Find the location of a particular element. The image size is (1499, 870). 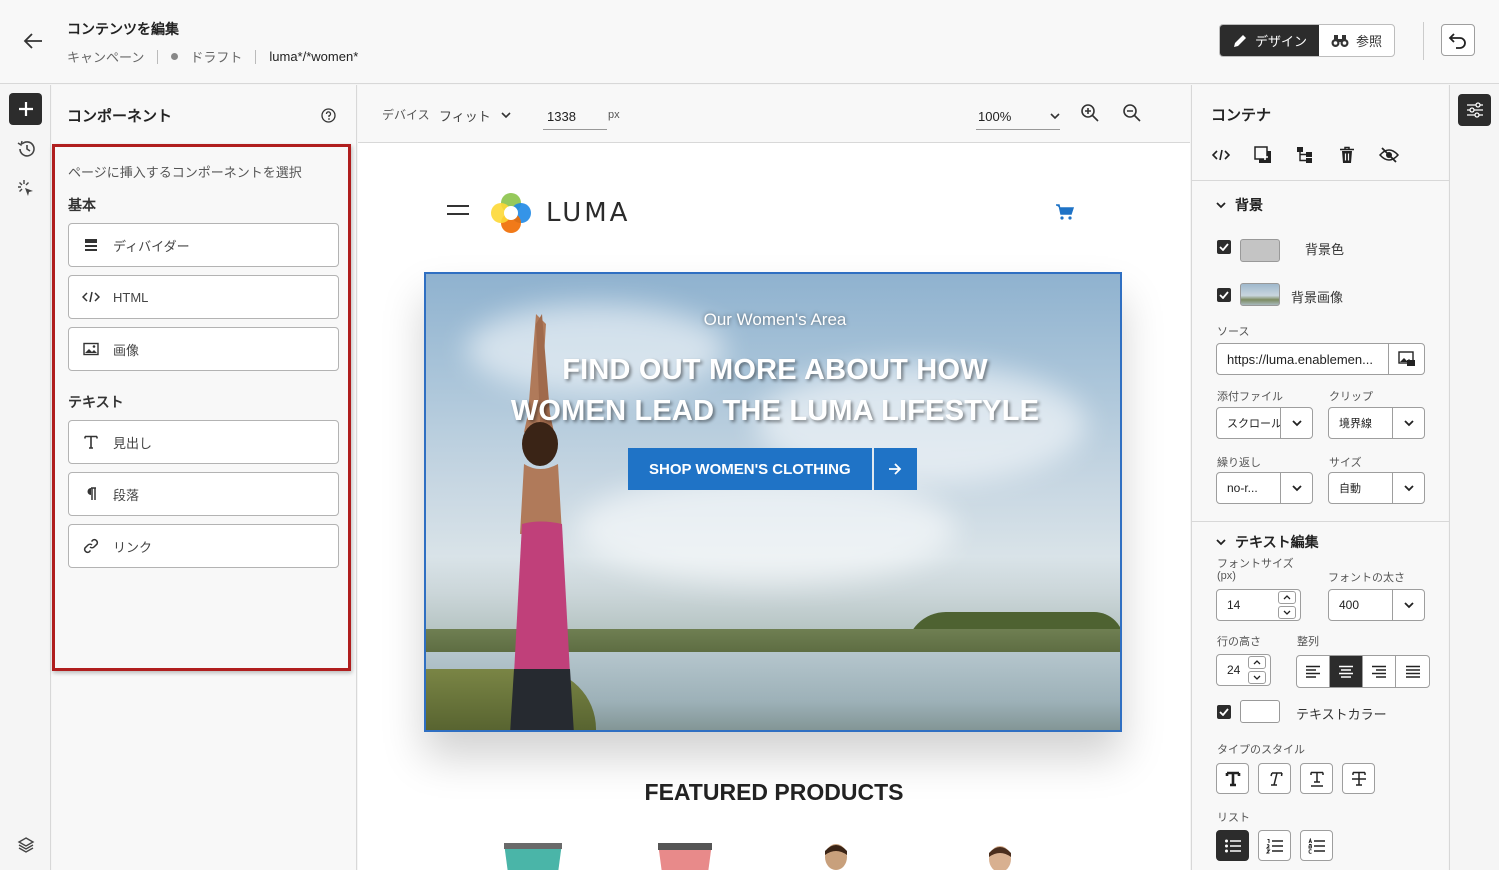

component-paragraph: 段落 is located at coordinates (203, 494).